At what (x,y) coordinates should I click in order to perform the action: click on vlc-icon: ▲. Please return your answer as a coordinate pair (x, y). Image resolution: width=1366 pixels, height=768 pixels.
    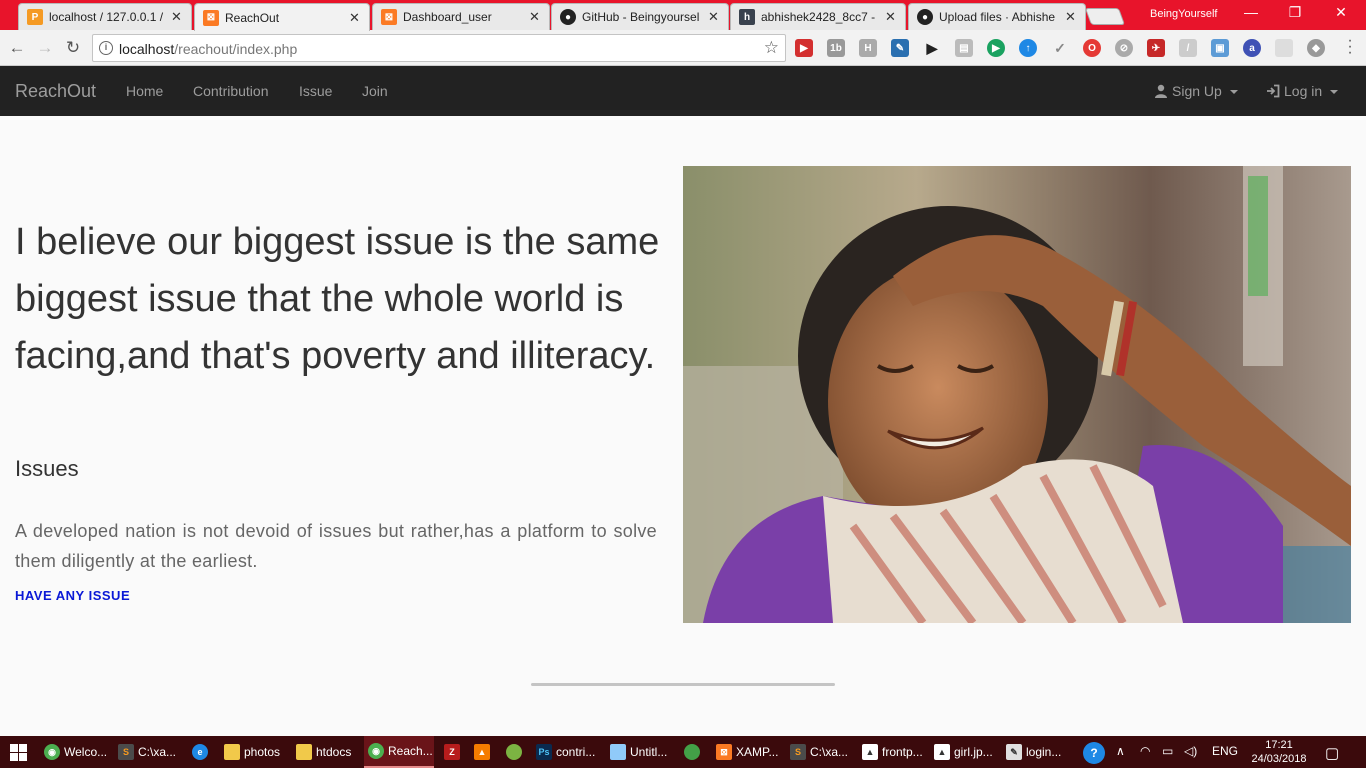
    Looking at the image, I should click on (482, 752).